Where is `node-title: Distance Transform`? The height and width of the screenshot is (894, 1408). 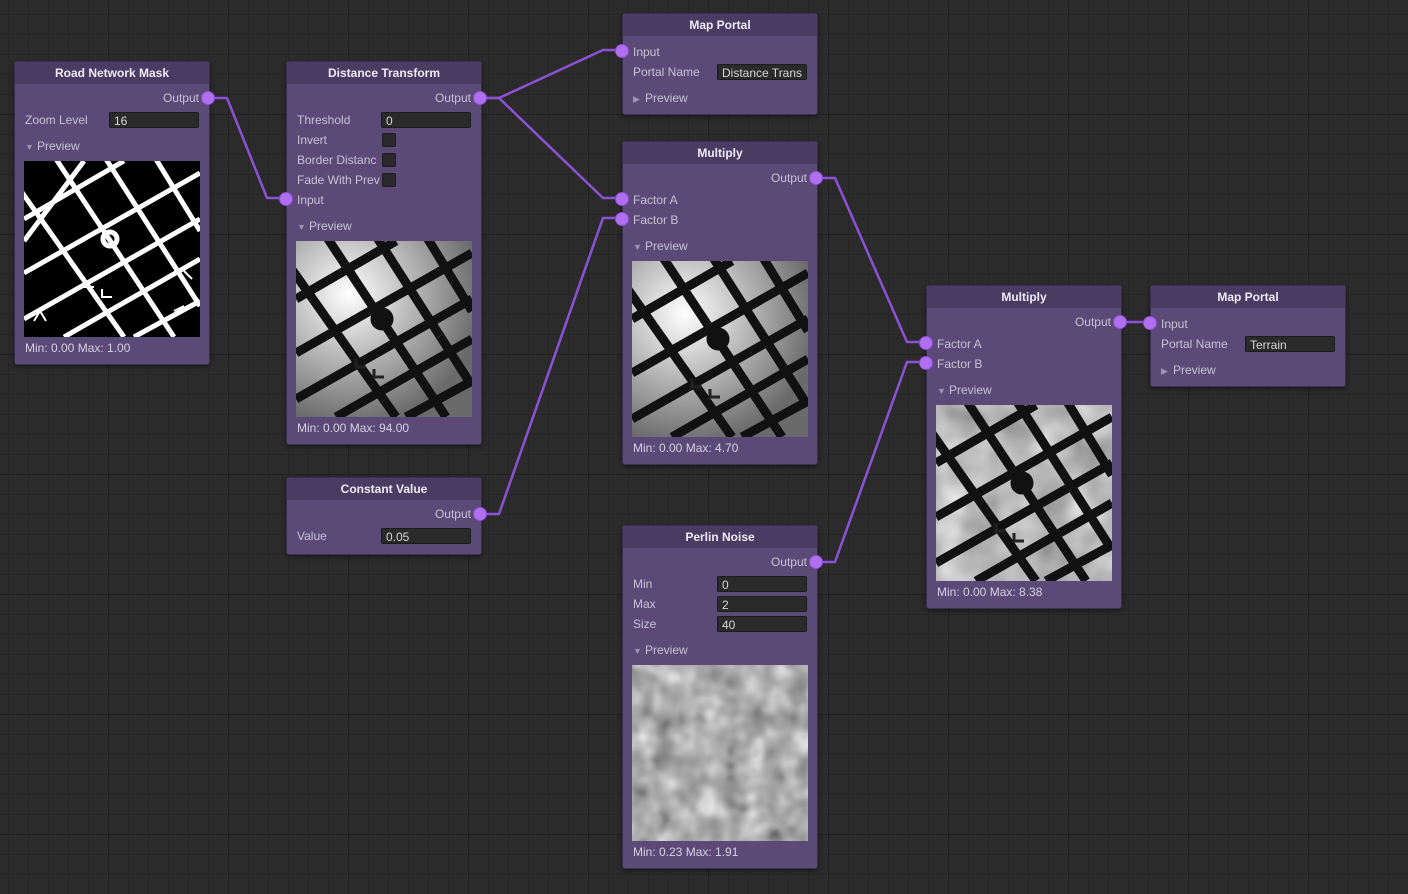 node-title: Distance Transform is located at coordinates (384, 73).